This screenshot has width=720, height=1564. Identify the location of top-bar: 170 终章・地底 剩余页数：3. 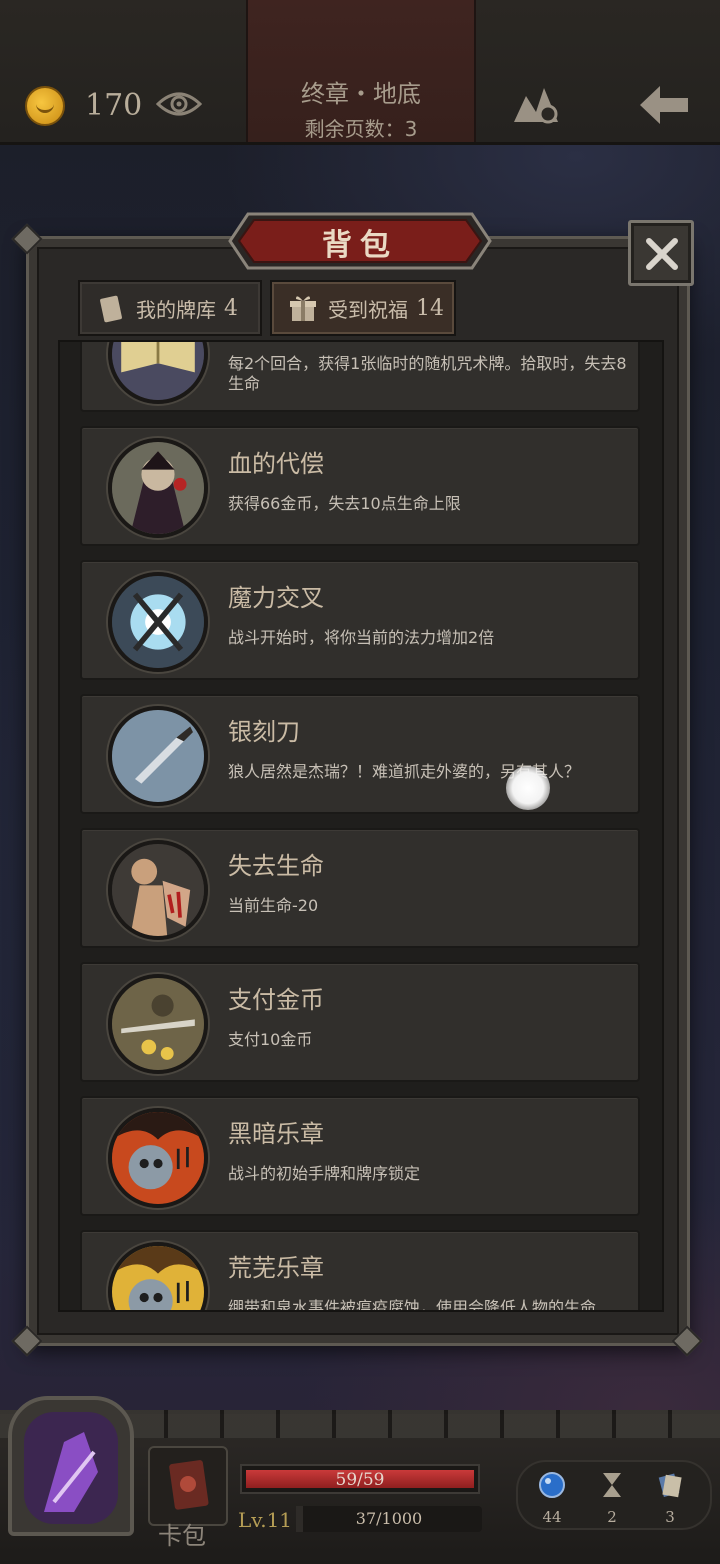
(360, 72).